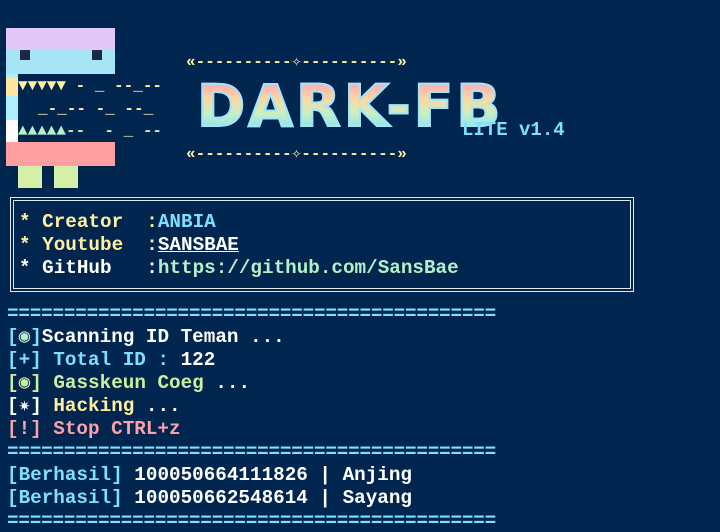 This screenshot has width=720, height=532. I want to click on result-row: [Berhasil] 100050664111826 | Anjing, so click(210, 475).